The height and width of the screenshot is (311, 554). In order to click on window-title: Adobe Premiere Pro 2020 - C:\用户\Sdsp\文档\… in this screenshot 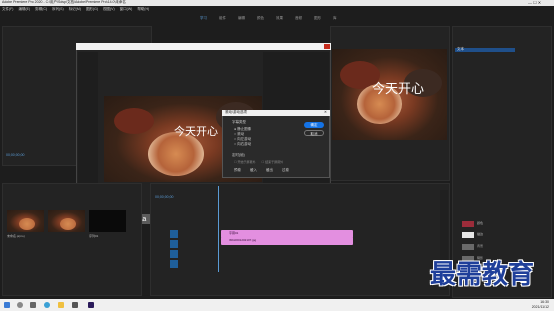, I will do `click(64, 2)`.